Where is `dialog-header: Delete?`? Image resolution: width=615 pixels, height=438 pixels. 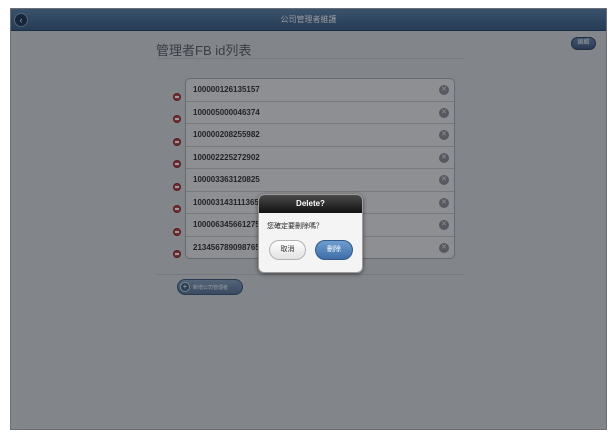 dialog-header: Delete? is located at coordinates (310, 204).